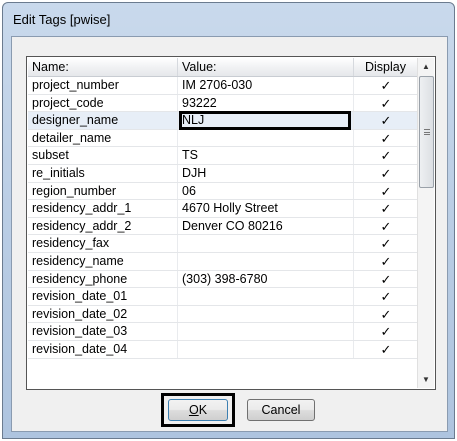 This screenshot has width=457, height=441. What do you see at coordinates (266, 226) in the screenshot?
I see `tag-value-cell: Denver CO 80216` at bounding box center [266, 226].